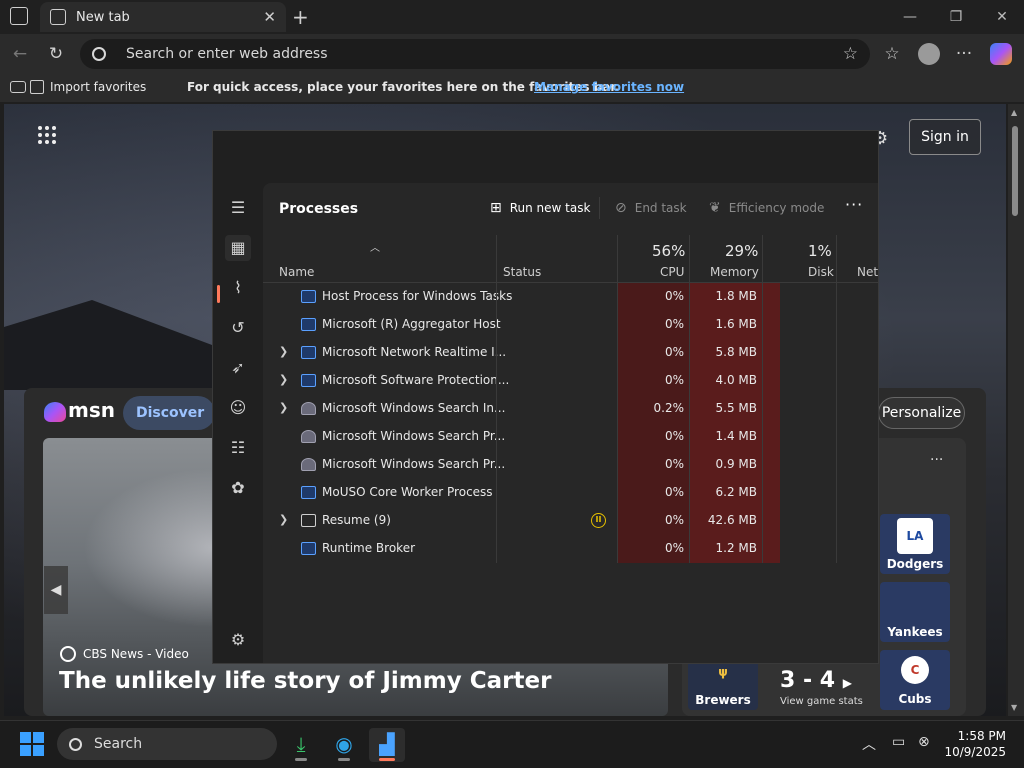 This screenshot has height=768, width=1024. What do you see at coordinates (734, 272) in the screenshot?
I see `column-memory: Memory` at bounding box center [734, 272].